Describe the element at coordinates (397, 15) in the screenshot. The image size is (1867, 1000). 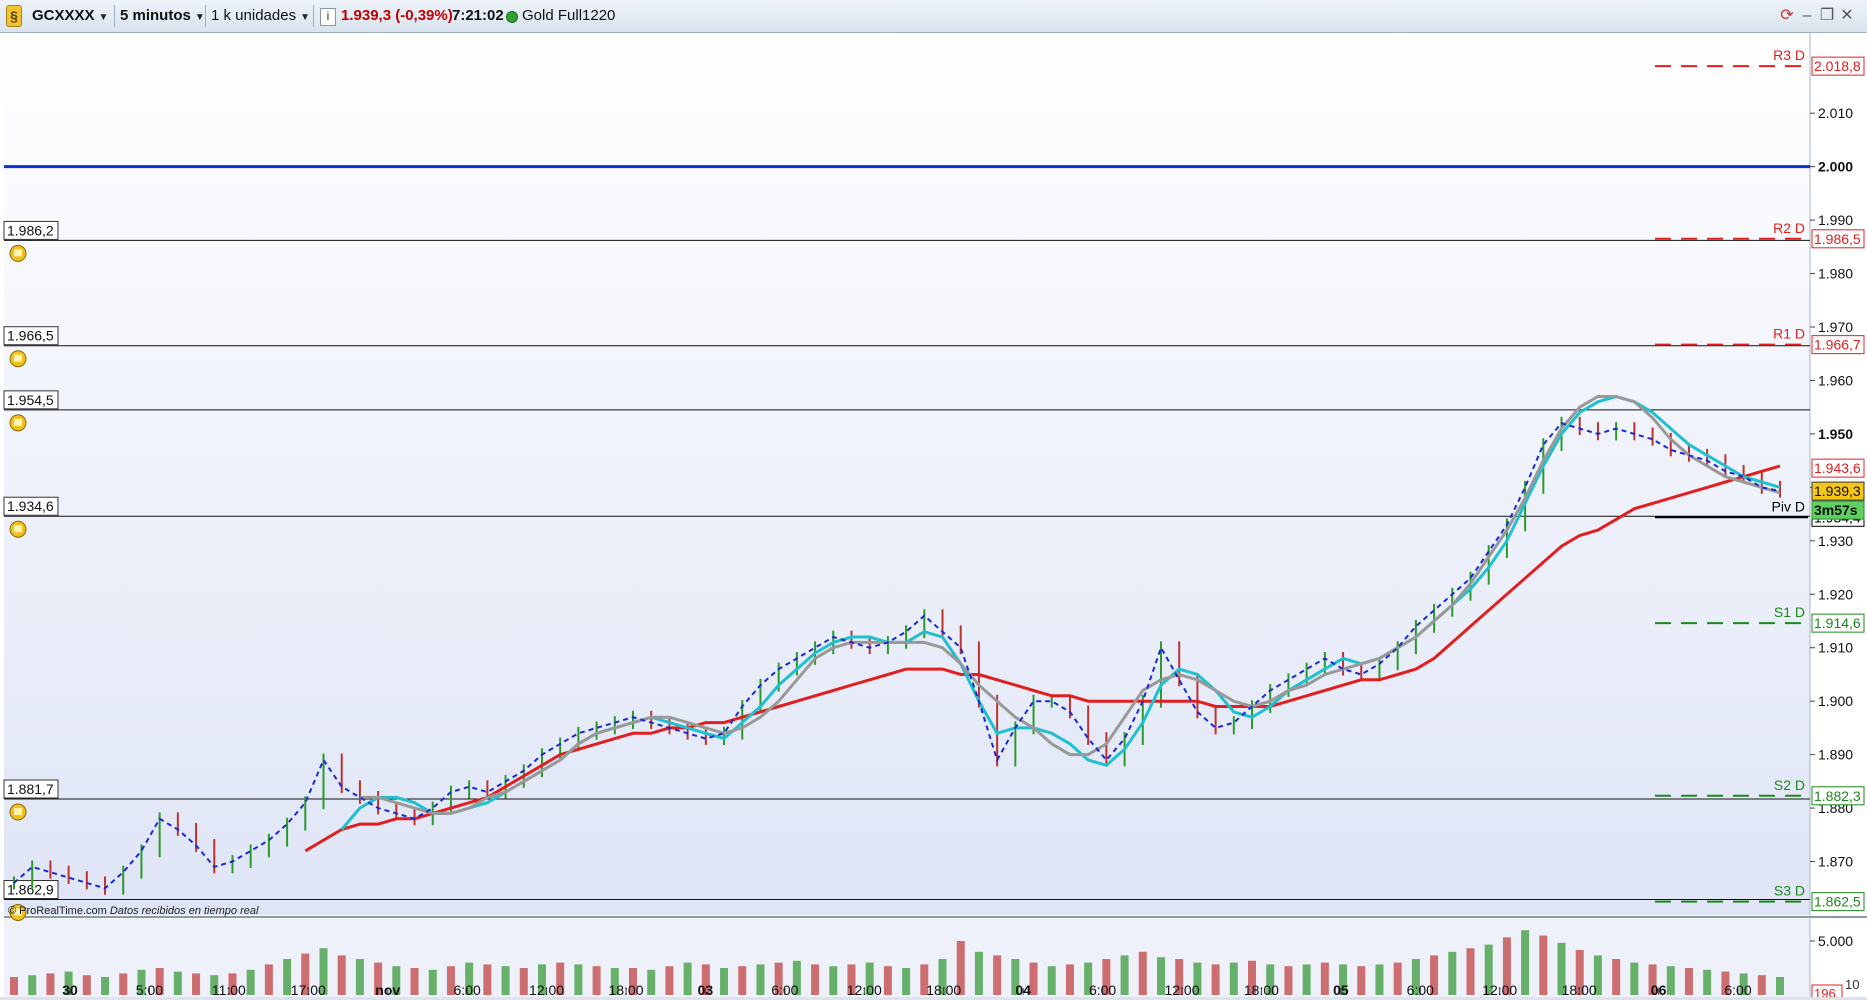
I see `price-change: 1.939,3 (-0,39%)` at that location.